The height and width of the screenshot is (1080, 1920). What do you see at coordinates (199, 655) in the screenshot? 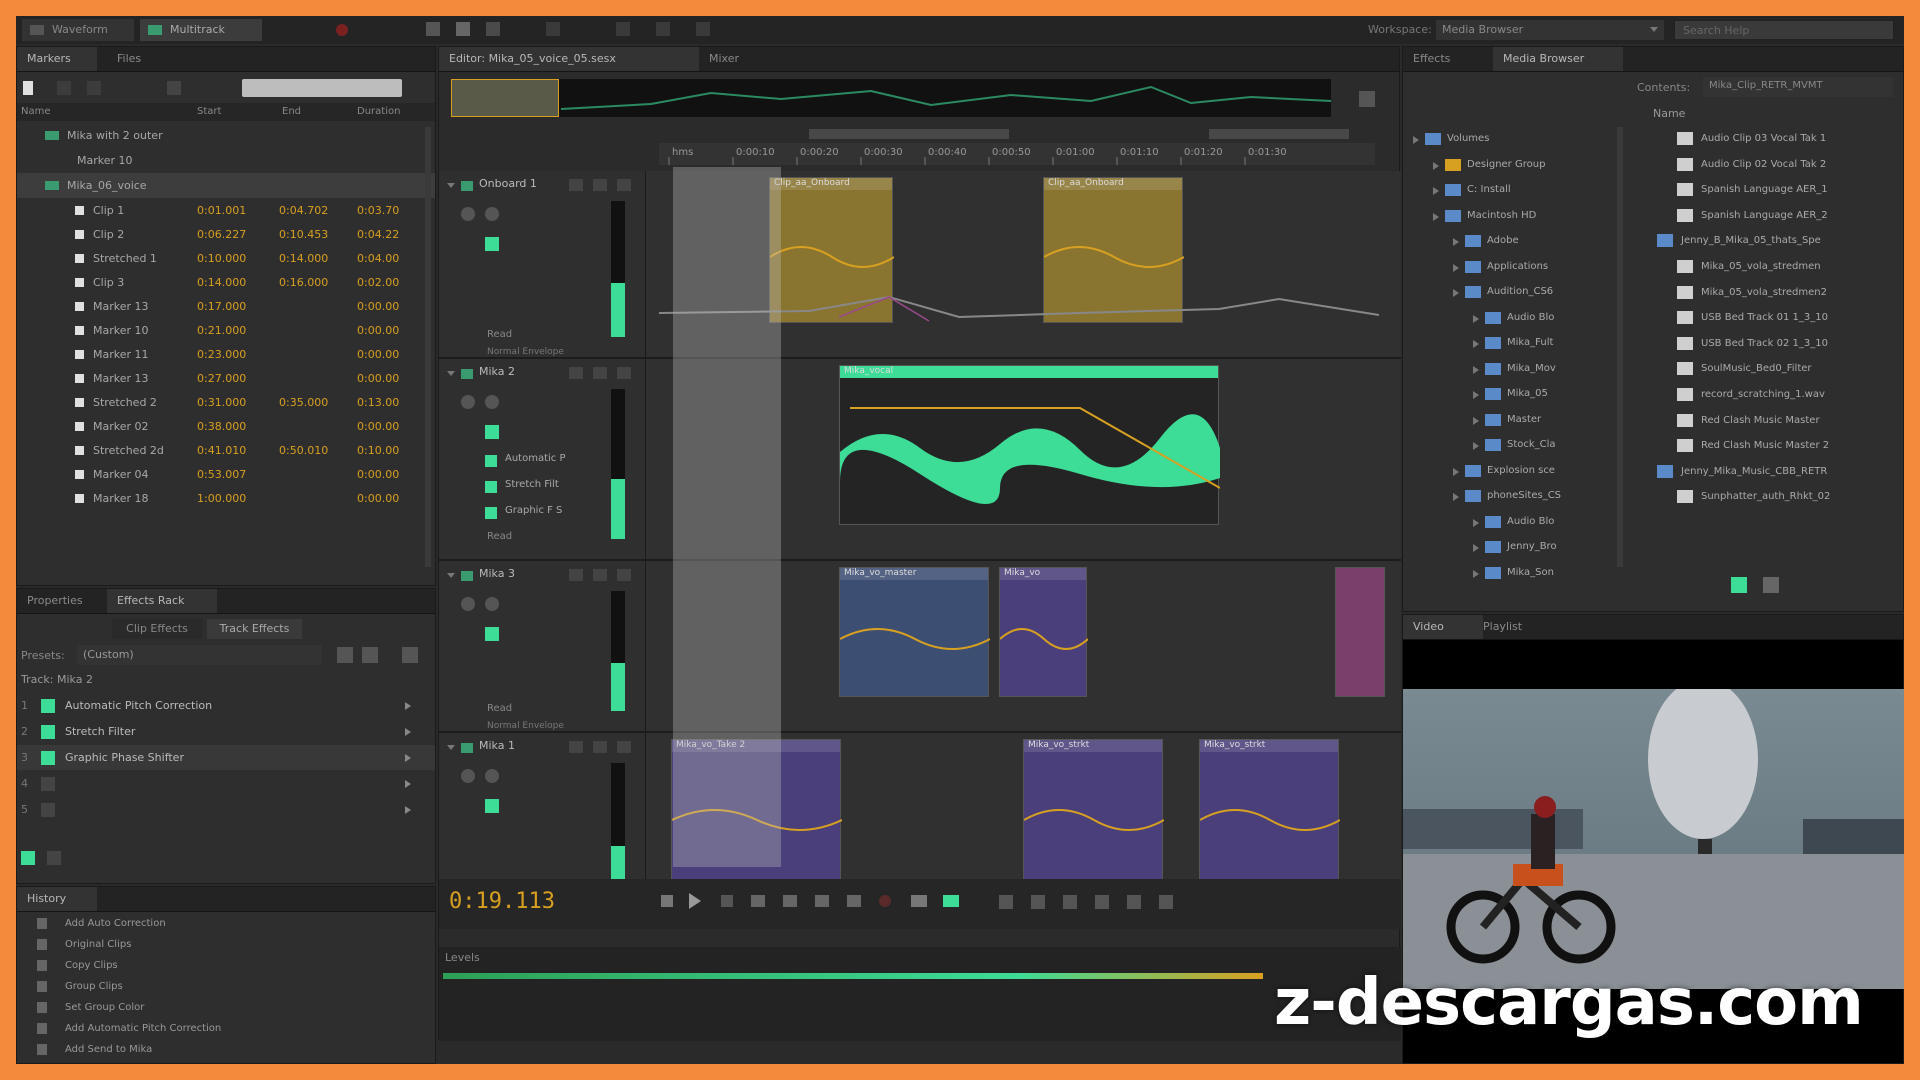
I see `presets-dropdown: (Custom)` at bounding box center [199, 655].